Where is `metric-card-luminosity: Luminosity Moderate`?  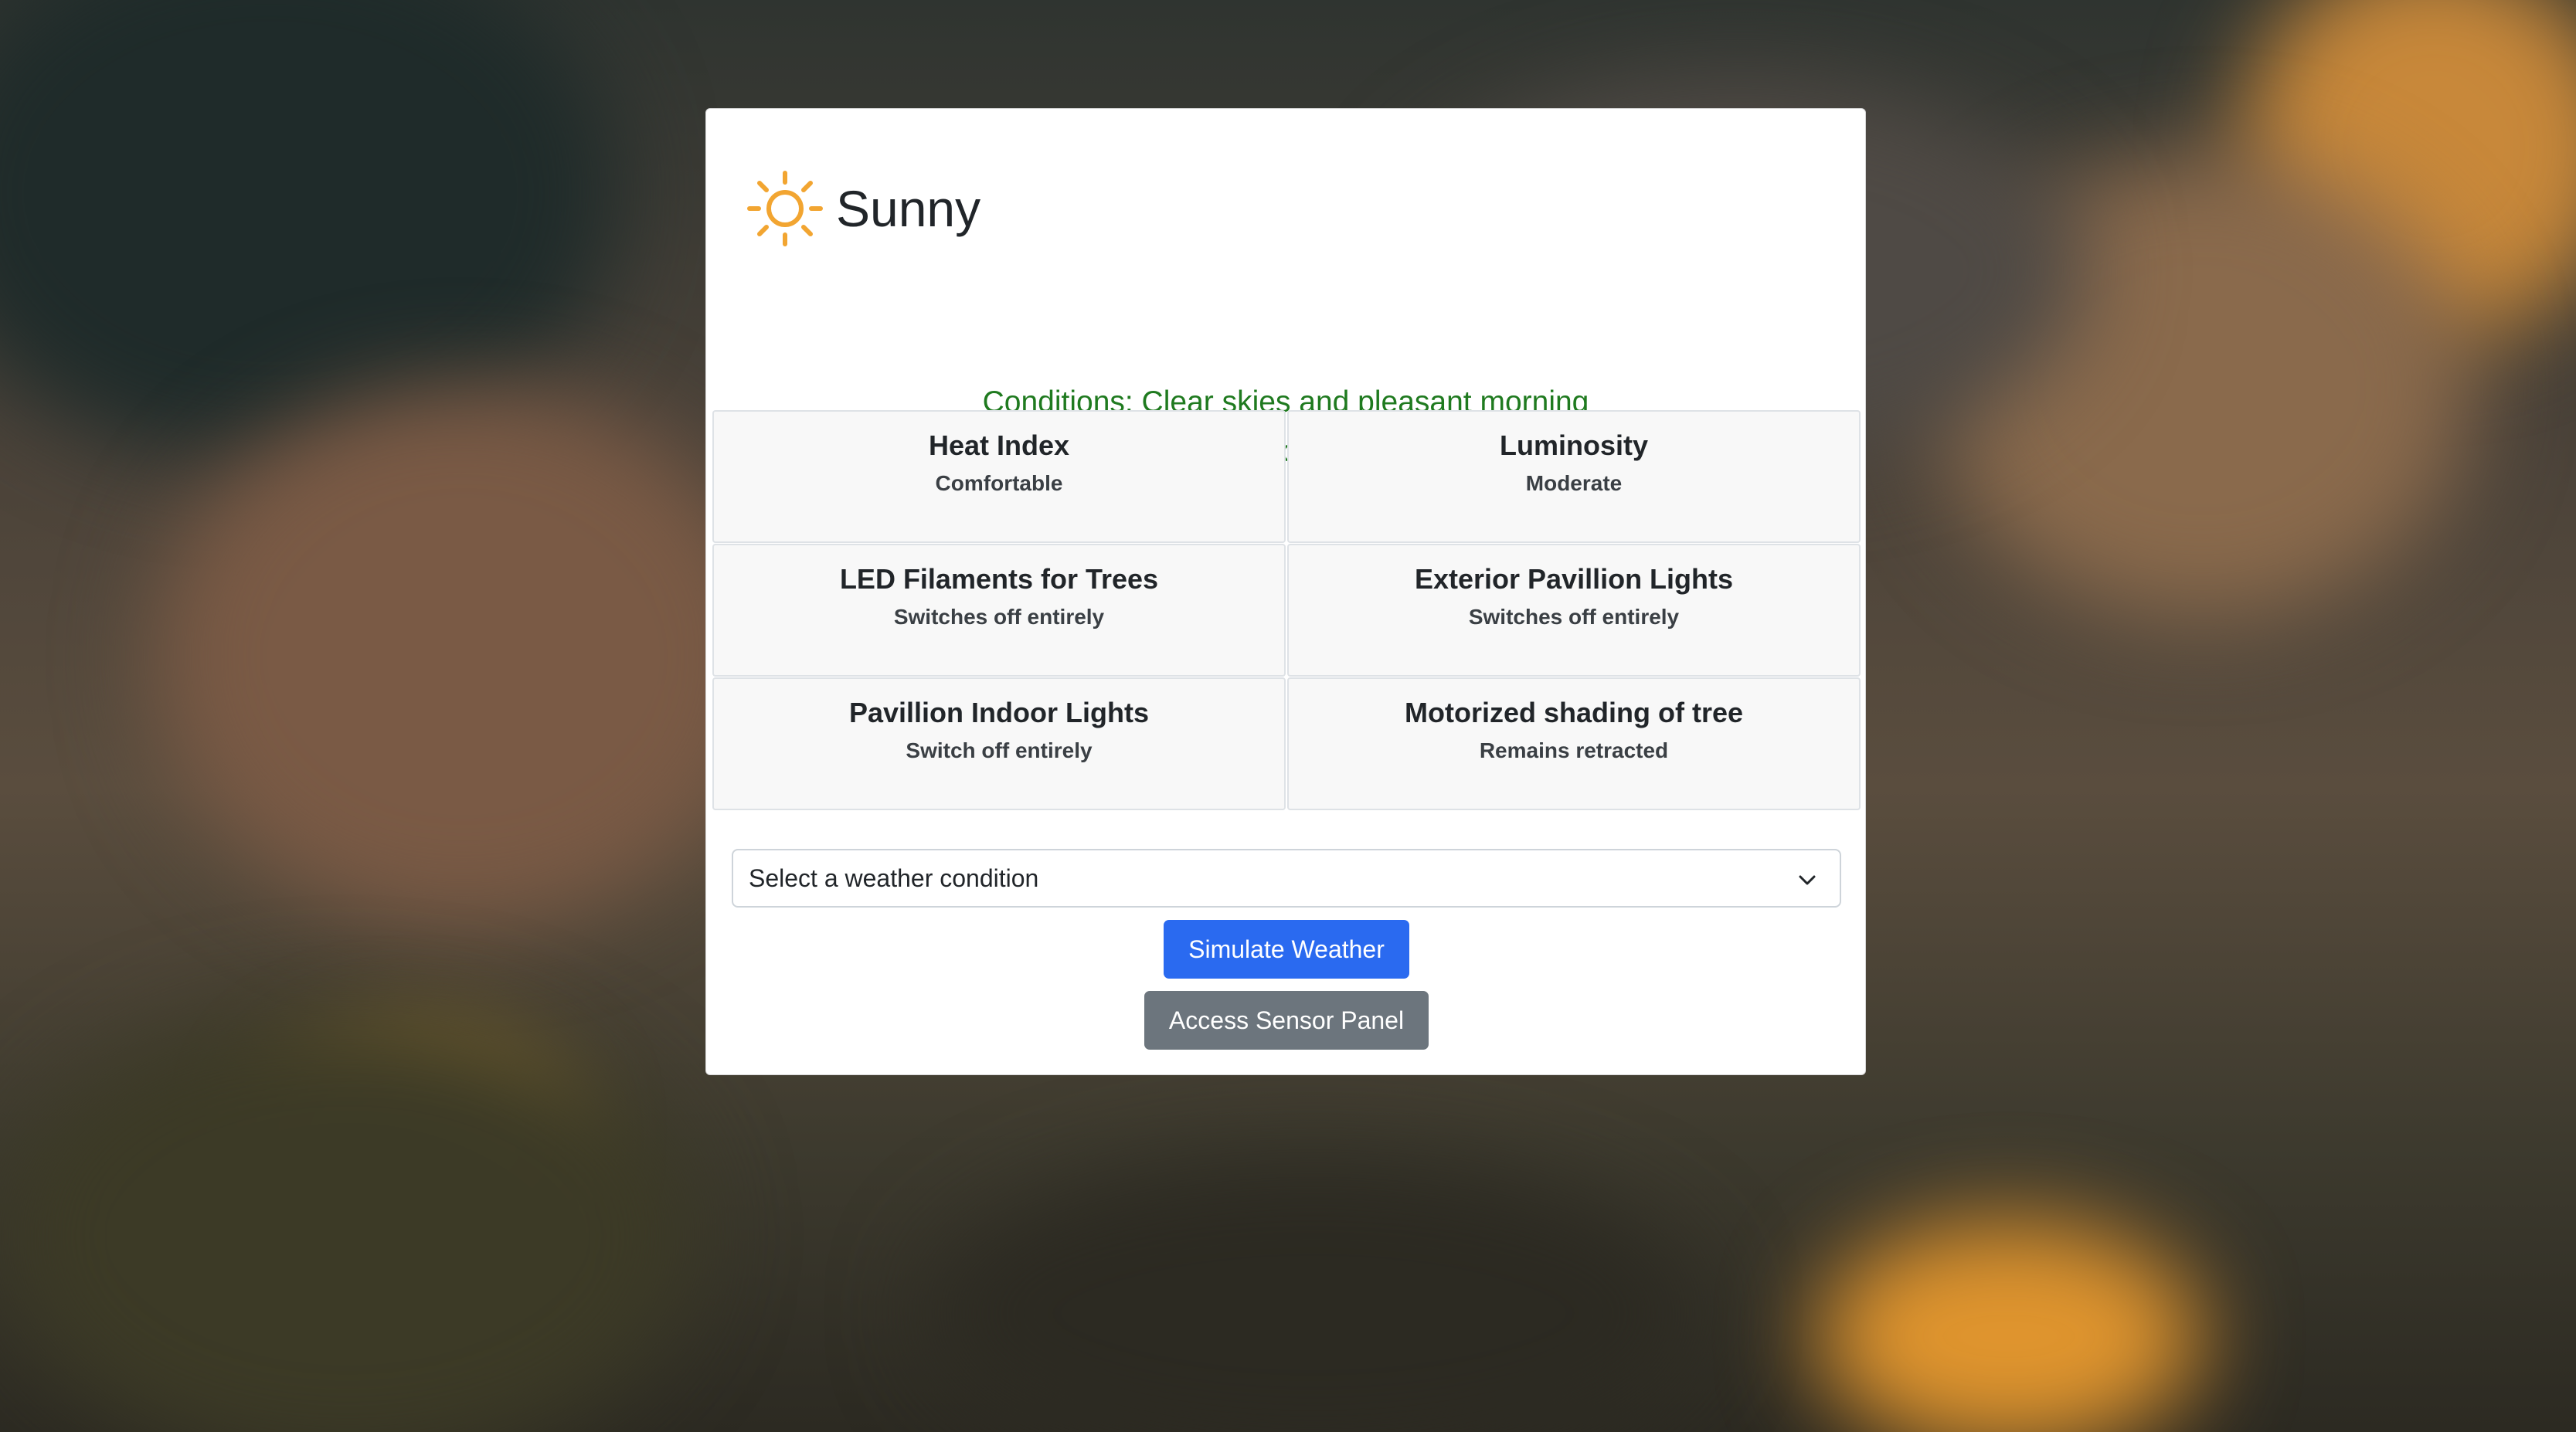
metric-card-luminosity: Luminosity Moderate is located at coordinates (1574, 476).